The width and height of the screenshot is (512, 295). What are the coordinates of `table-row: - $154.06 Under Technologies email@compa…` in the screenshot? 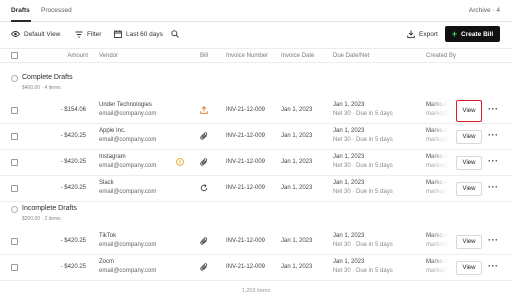 It's located at (256, 111).